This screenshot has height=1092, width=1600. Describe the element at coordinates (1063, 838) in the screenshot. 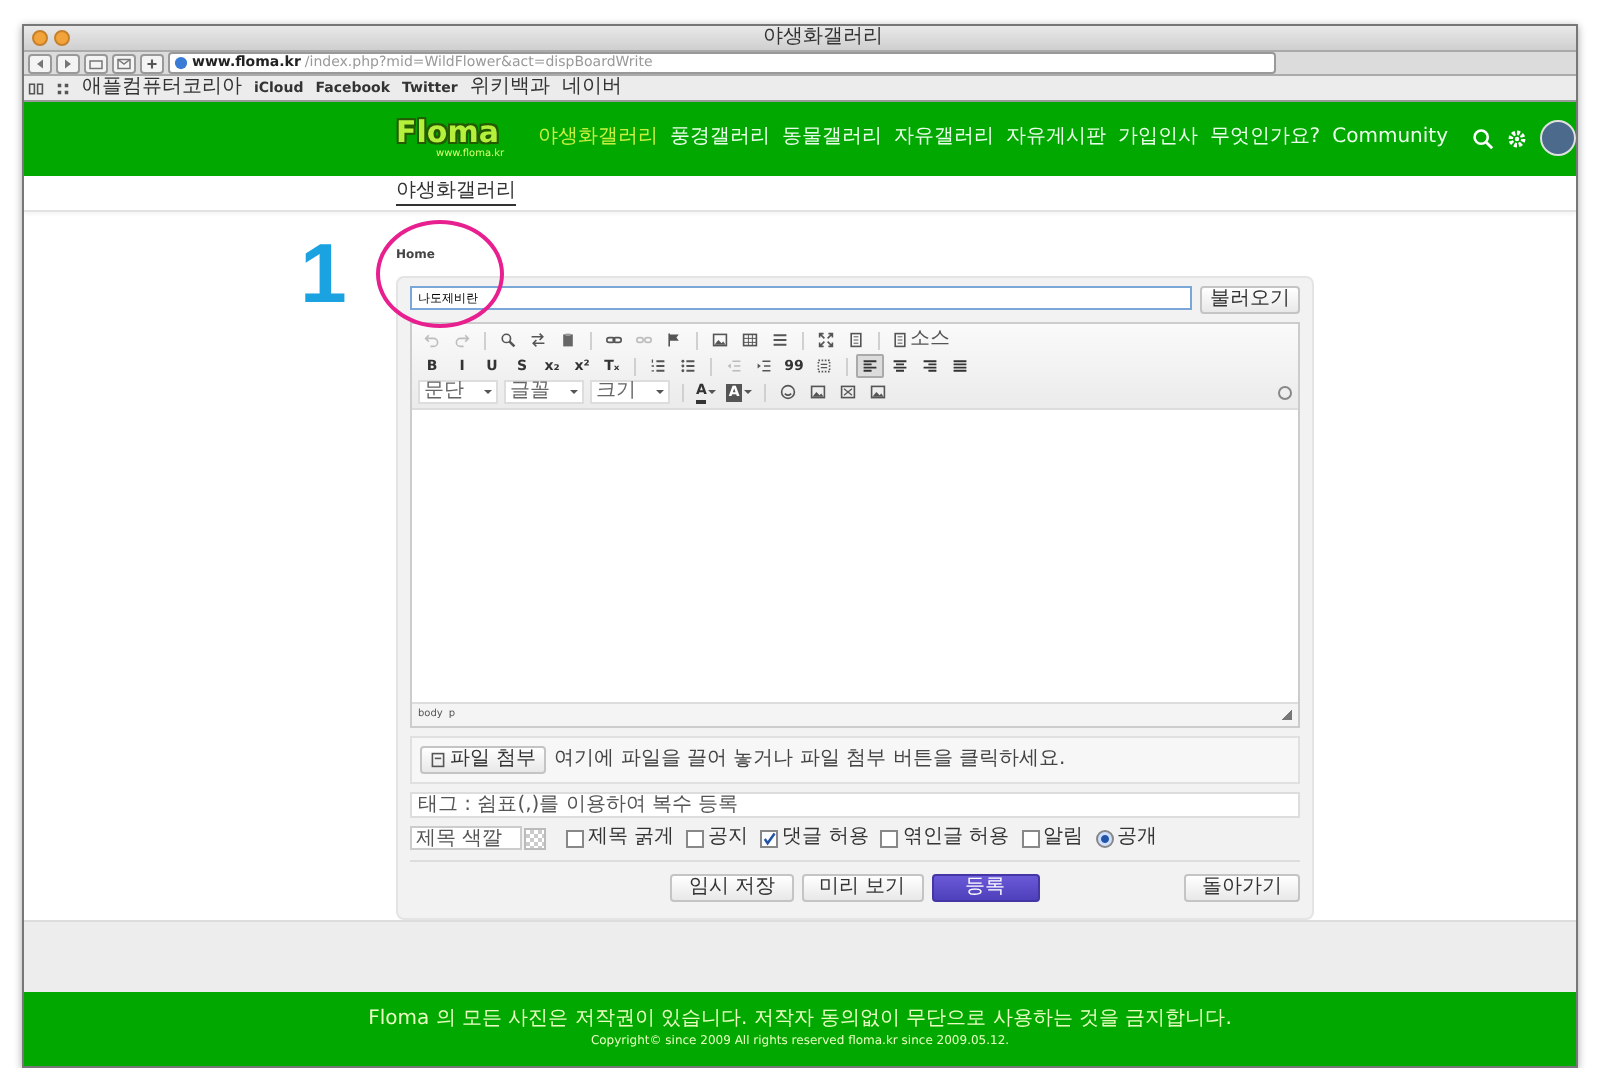

I see `option-label: 알림` at that location.